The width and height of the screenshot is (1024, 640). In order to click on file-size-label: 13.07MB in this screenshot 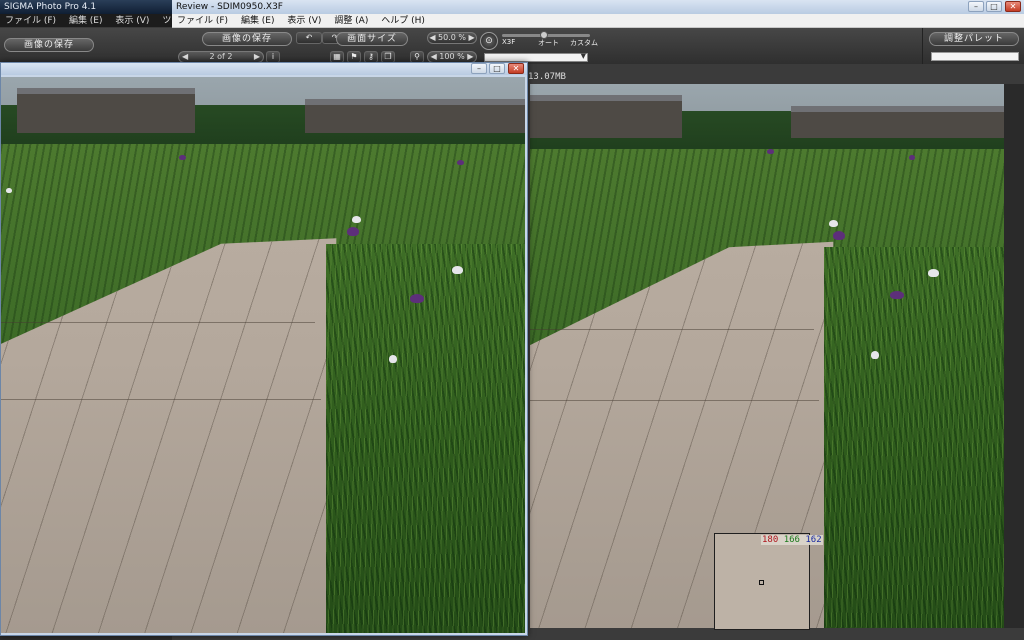, I will do `click(547, 77)`.